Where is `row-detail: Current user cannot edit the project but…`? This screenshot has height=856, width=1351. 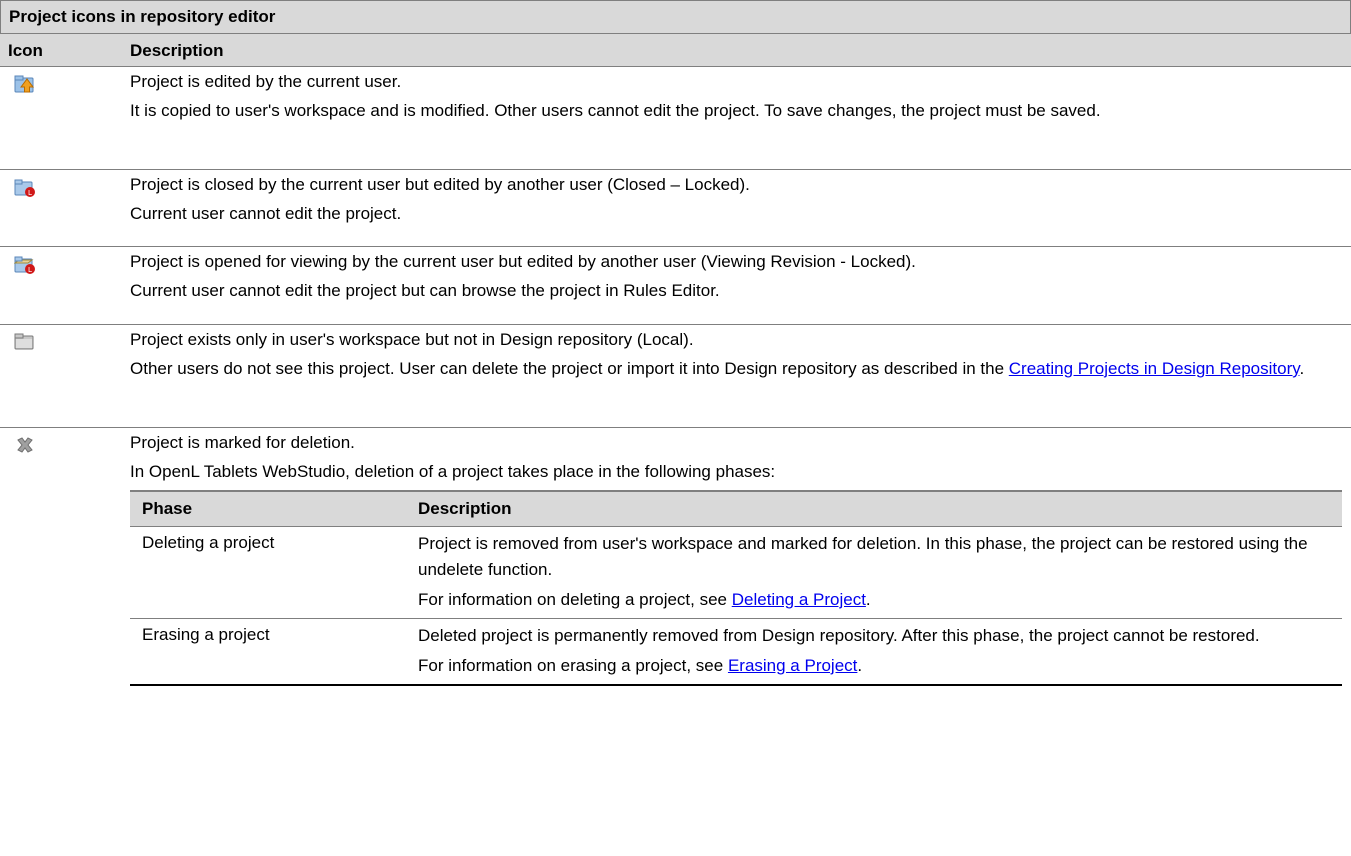 row-detail: Current user cannot edit the project but… is located at coordinates (425, 290).